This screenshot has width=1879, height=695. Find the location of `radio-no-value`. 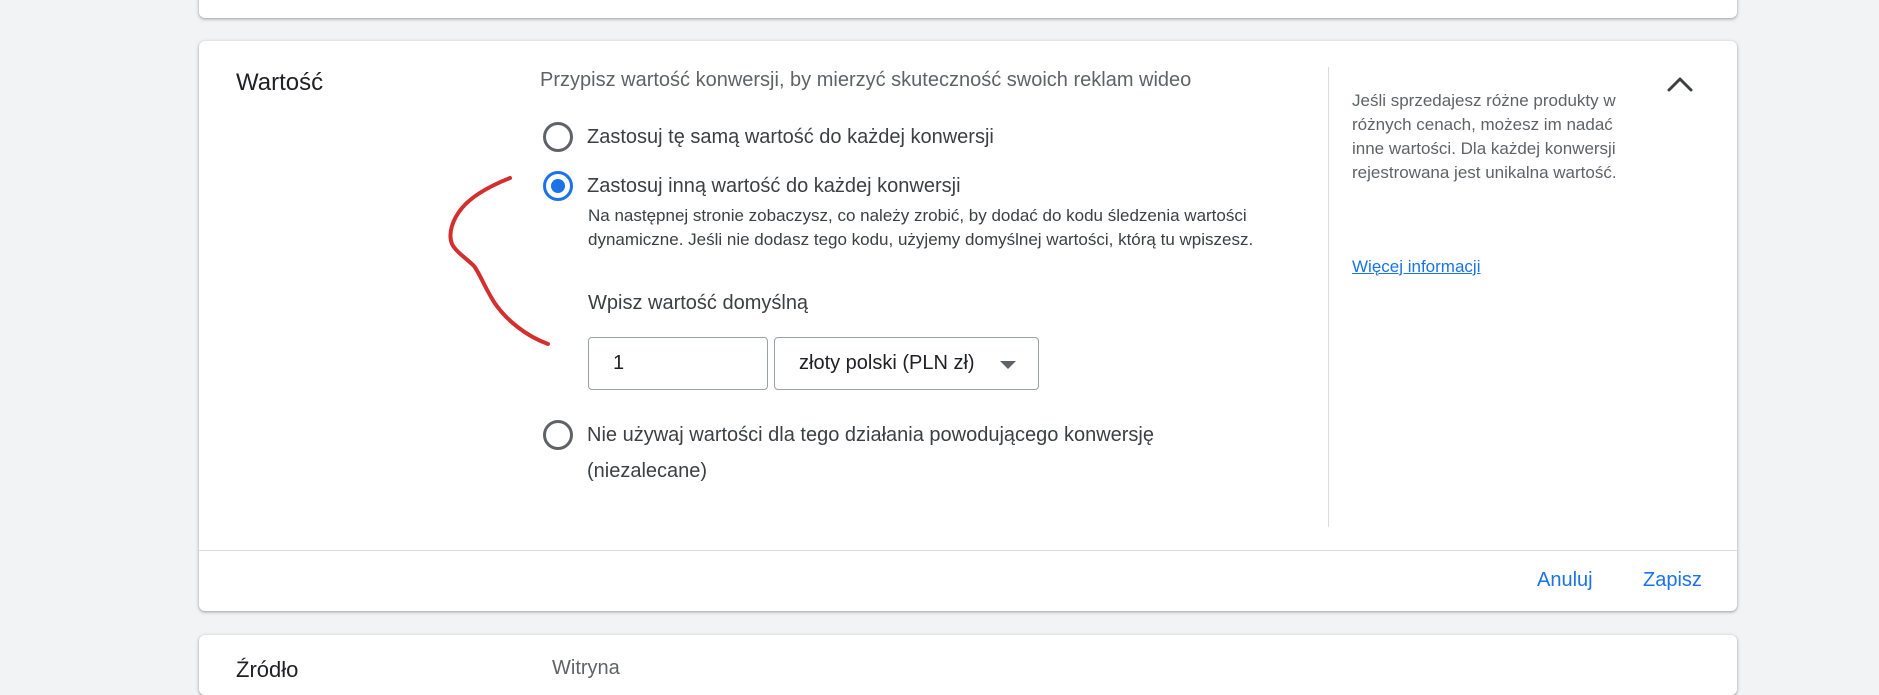

radio-no-value is located at coordinates (558, 435).